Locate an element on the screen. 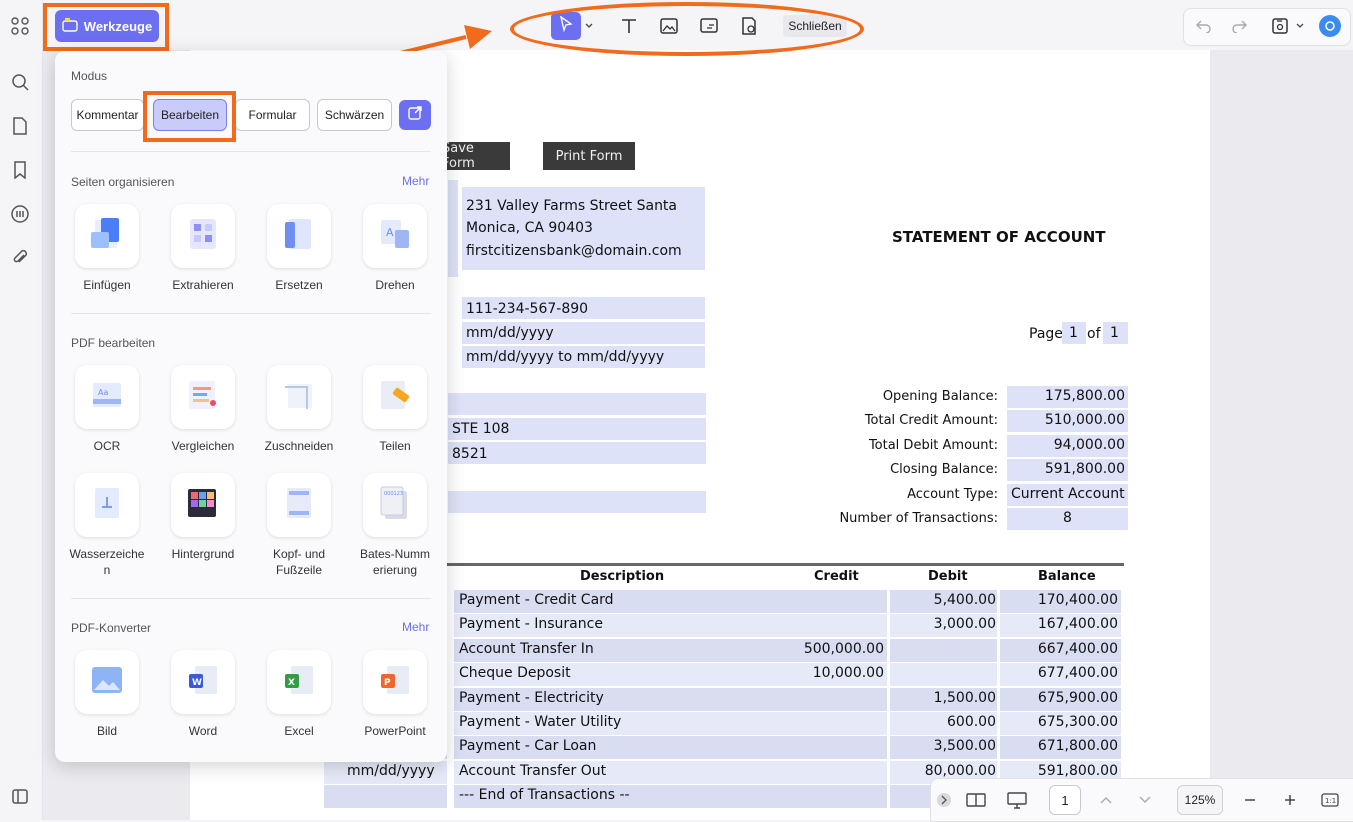  save-icon is located at coordinates (1280, 26).